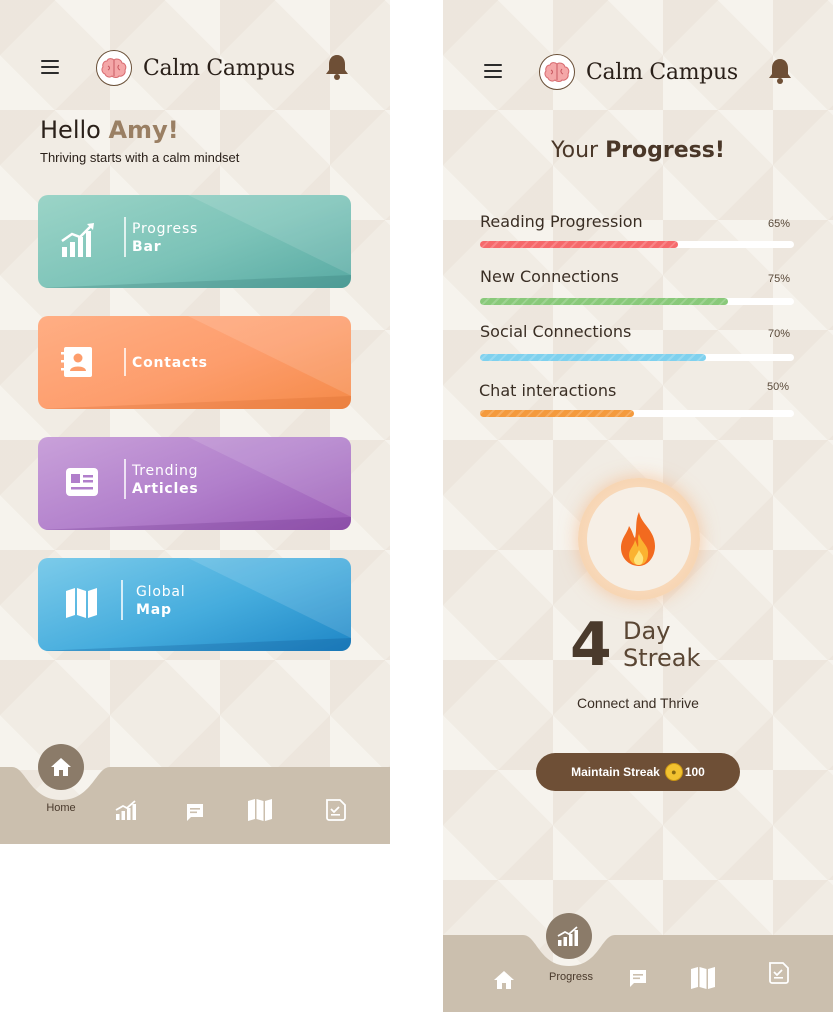 The image size is (833, 1012). What do you see at coordinates (638, 960) in the screenshot?
I see `bottom-nav: Progress` at bounding box center [638, 960].